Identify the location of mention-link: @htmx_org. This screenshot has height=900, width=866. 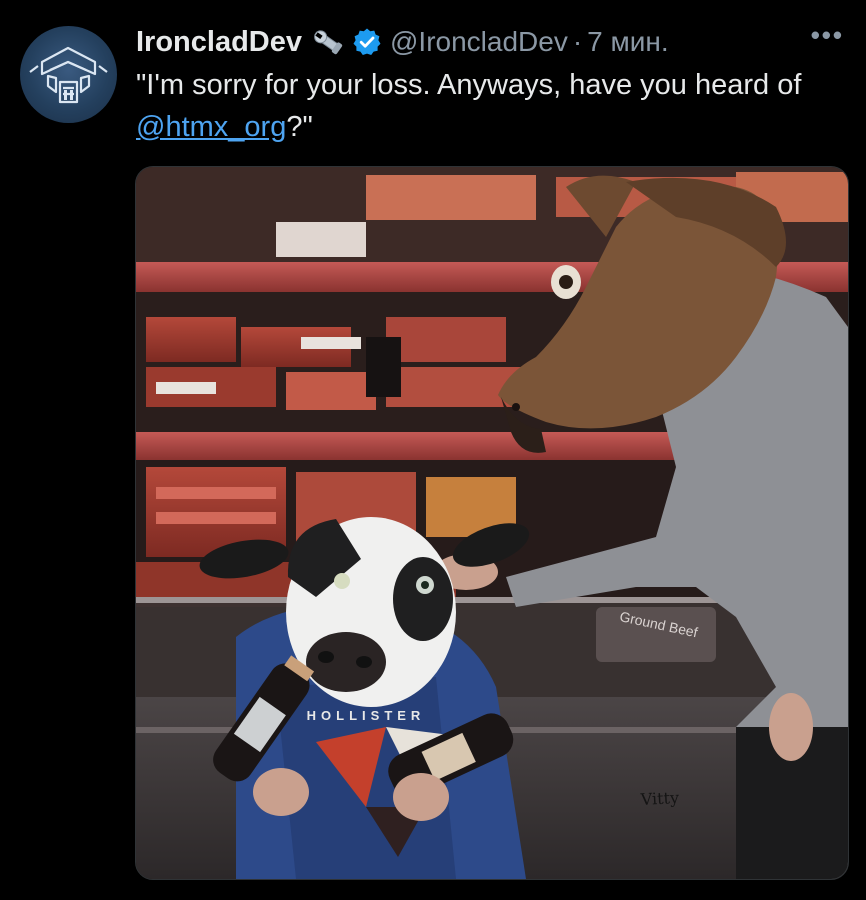
(211, 127).